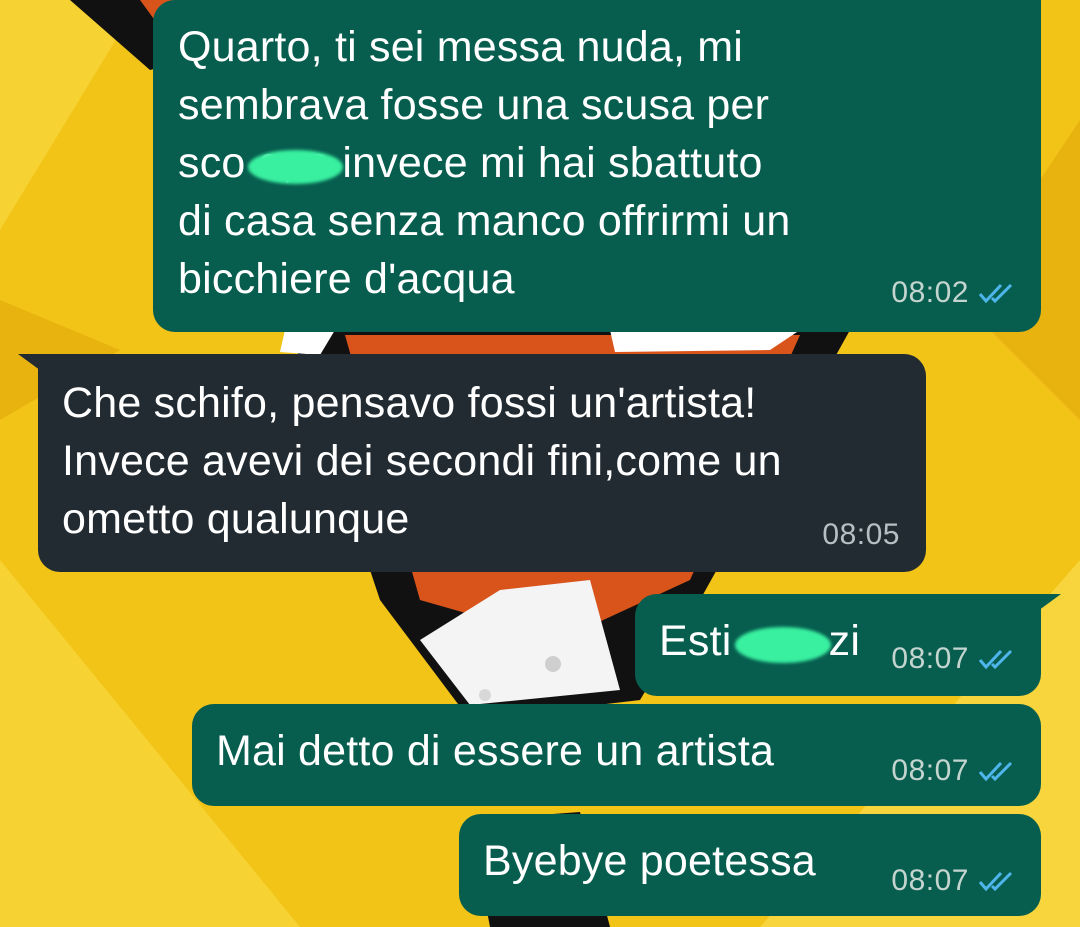 The image size is (1080, 927). I want to click on message-bubble-outgoing: Byebye poetessa 08:07, so click(750, 865).